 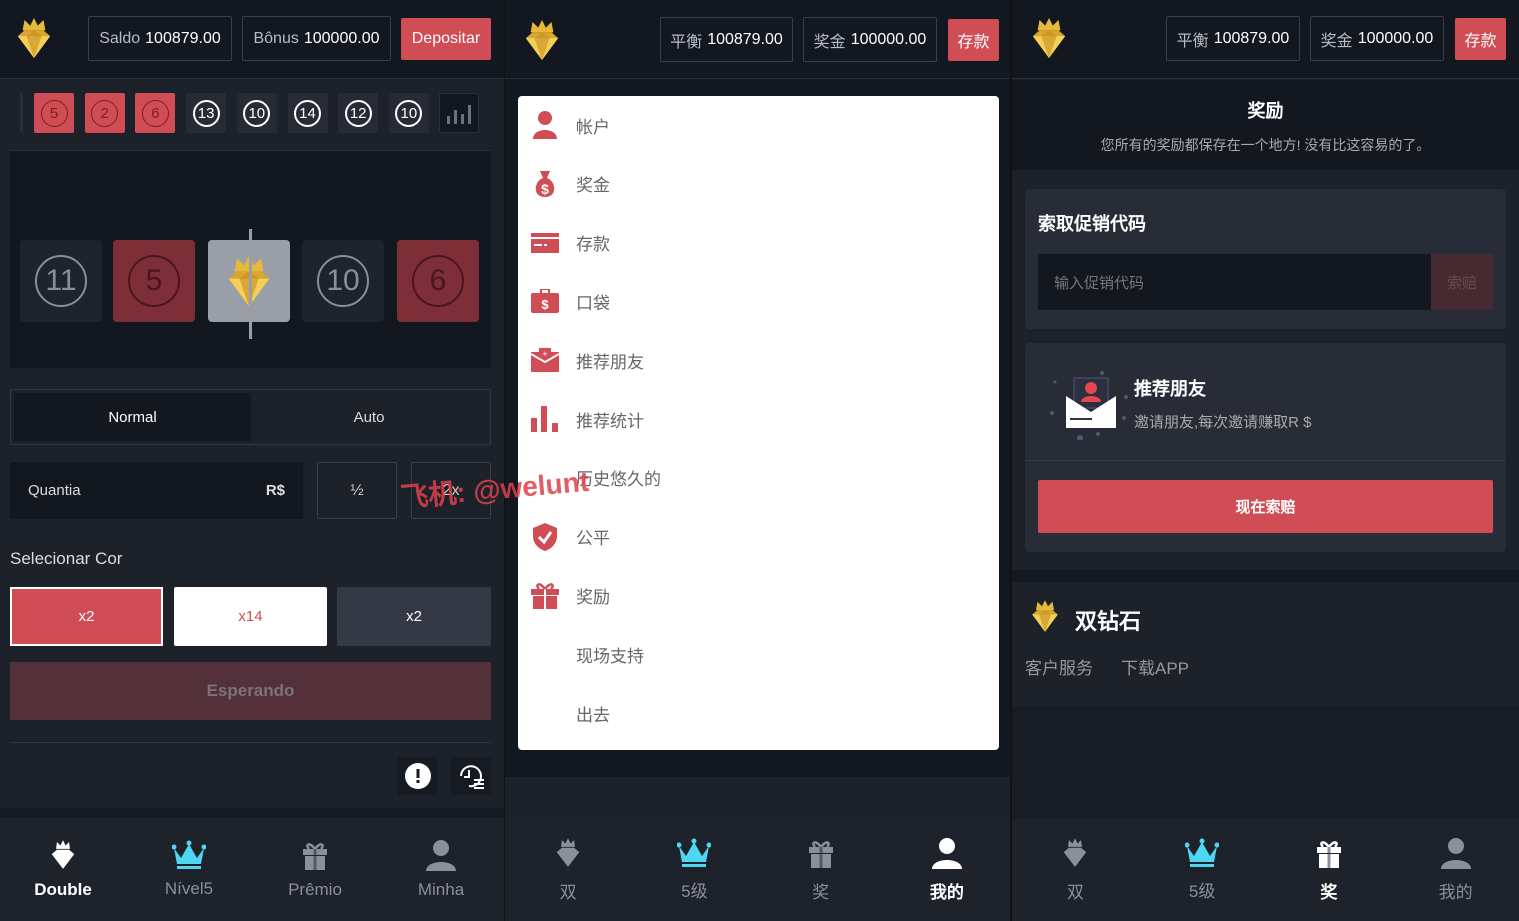 What do you see at coordinates (545, 301) in the screenshot?
I see `wallet-icon: $` at bounding box center [545, 301].